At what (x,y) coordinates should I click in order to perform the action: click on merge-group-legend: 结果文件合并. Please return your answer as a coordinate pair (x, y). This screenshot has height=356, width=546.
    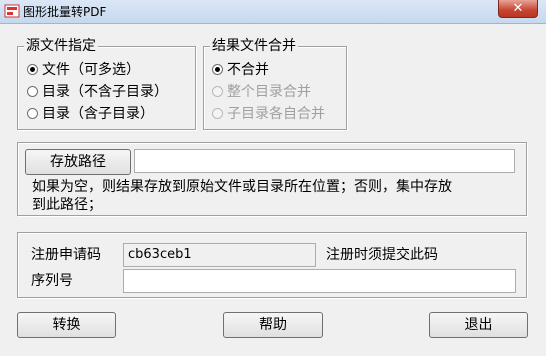
    Looking at the image, I should click on (254, 46).